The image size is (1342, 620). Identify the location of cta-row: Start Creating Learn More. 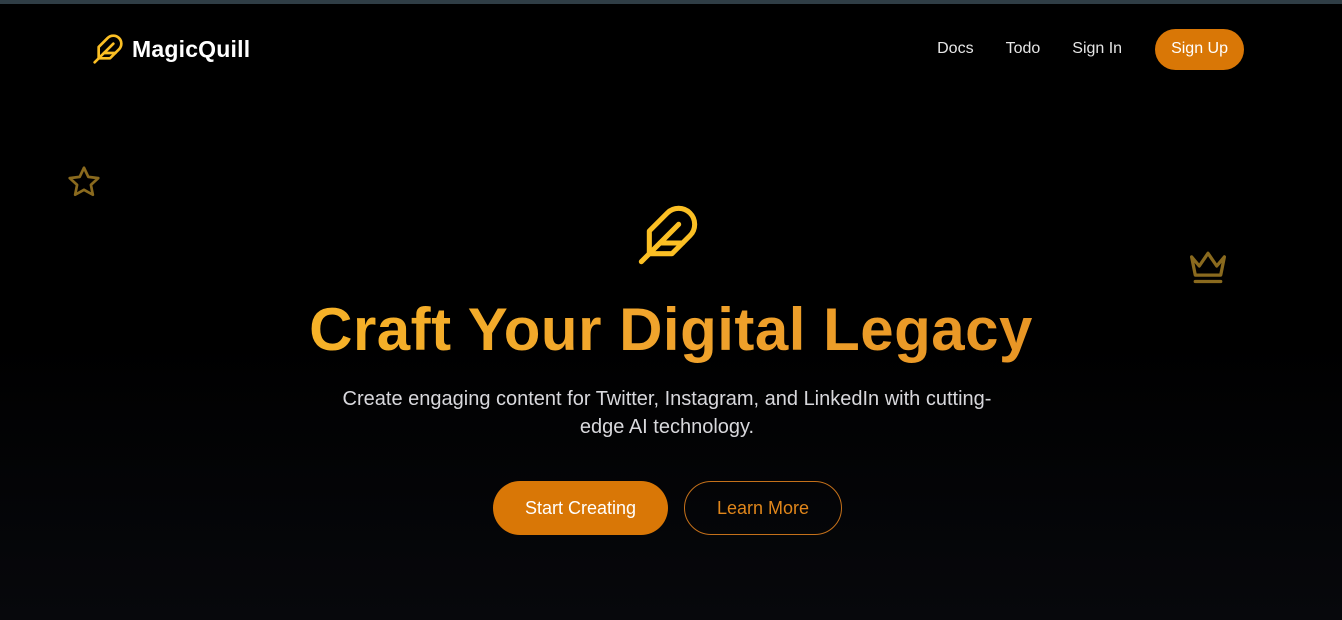
(667, 508).